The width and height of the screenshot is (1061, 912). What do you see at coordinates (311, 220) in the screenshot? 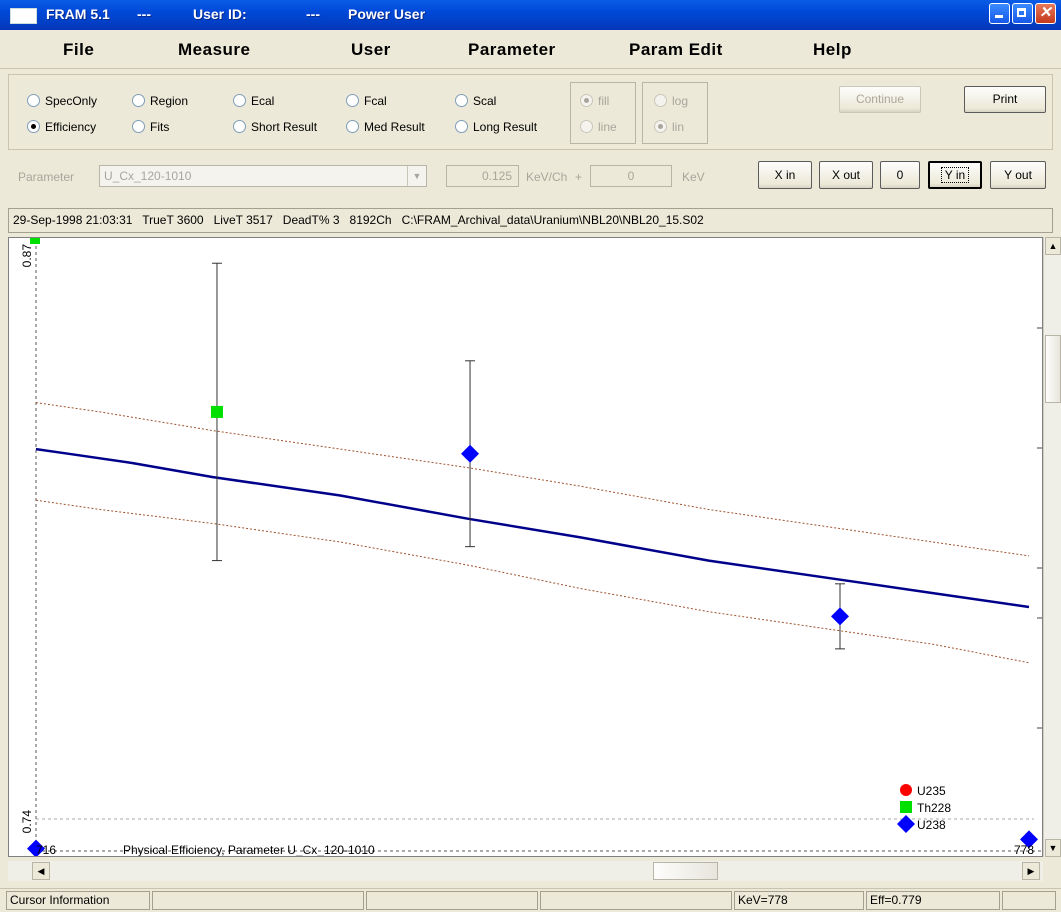
I see `dead-time: DeadT% 3` at bounding box center [311, 220].